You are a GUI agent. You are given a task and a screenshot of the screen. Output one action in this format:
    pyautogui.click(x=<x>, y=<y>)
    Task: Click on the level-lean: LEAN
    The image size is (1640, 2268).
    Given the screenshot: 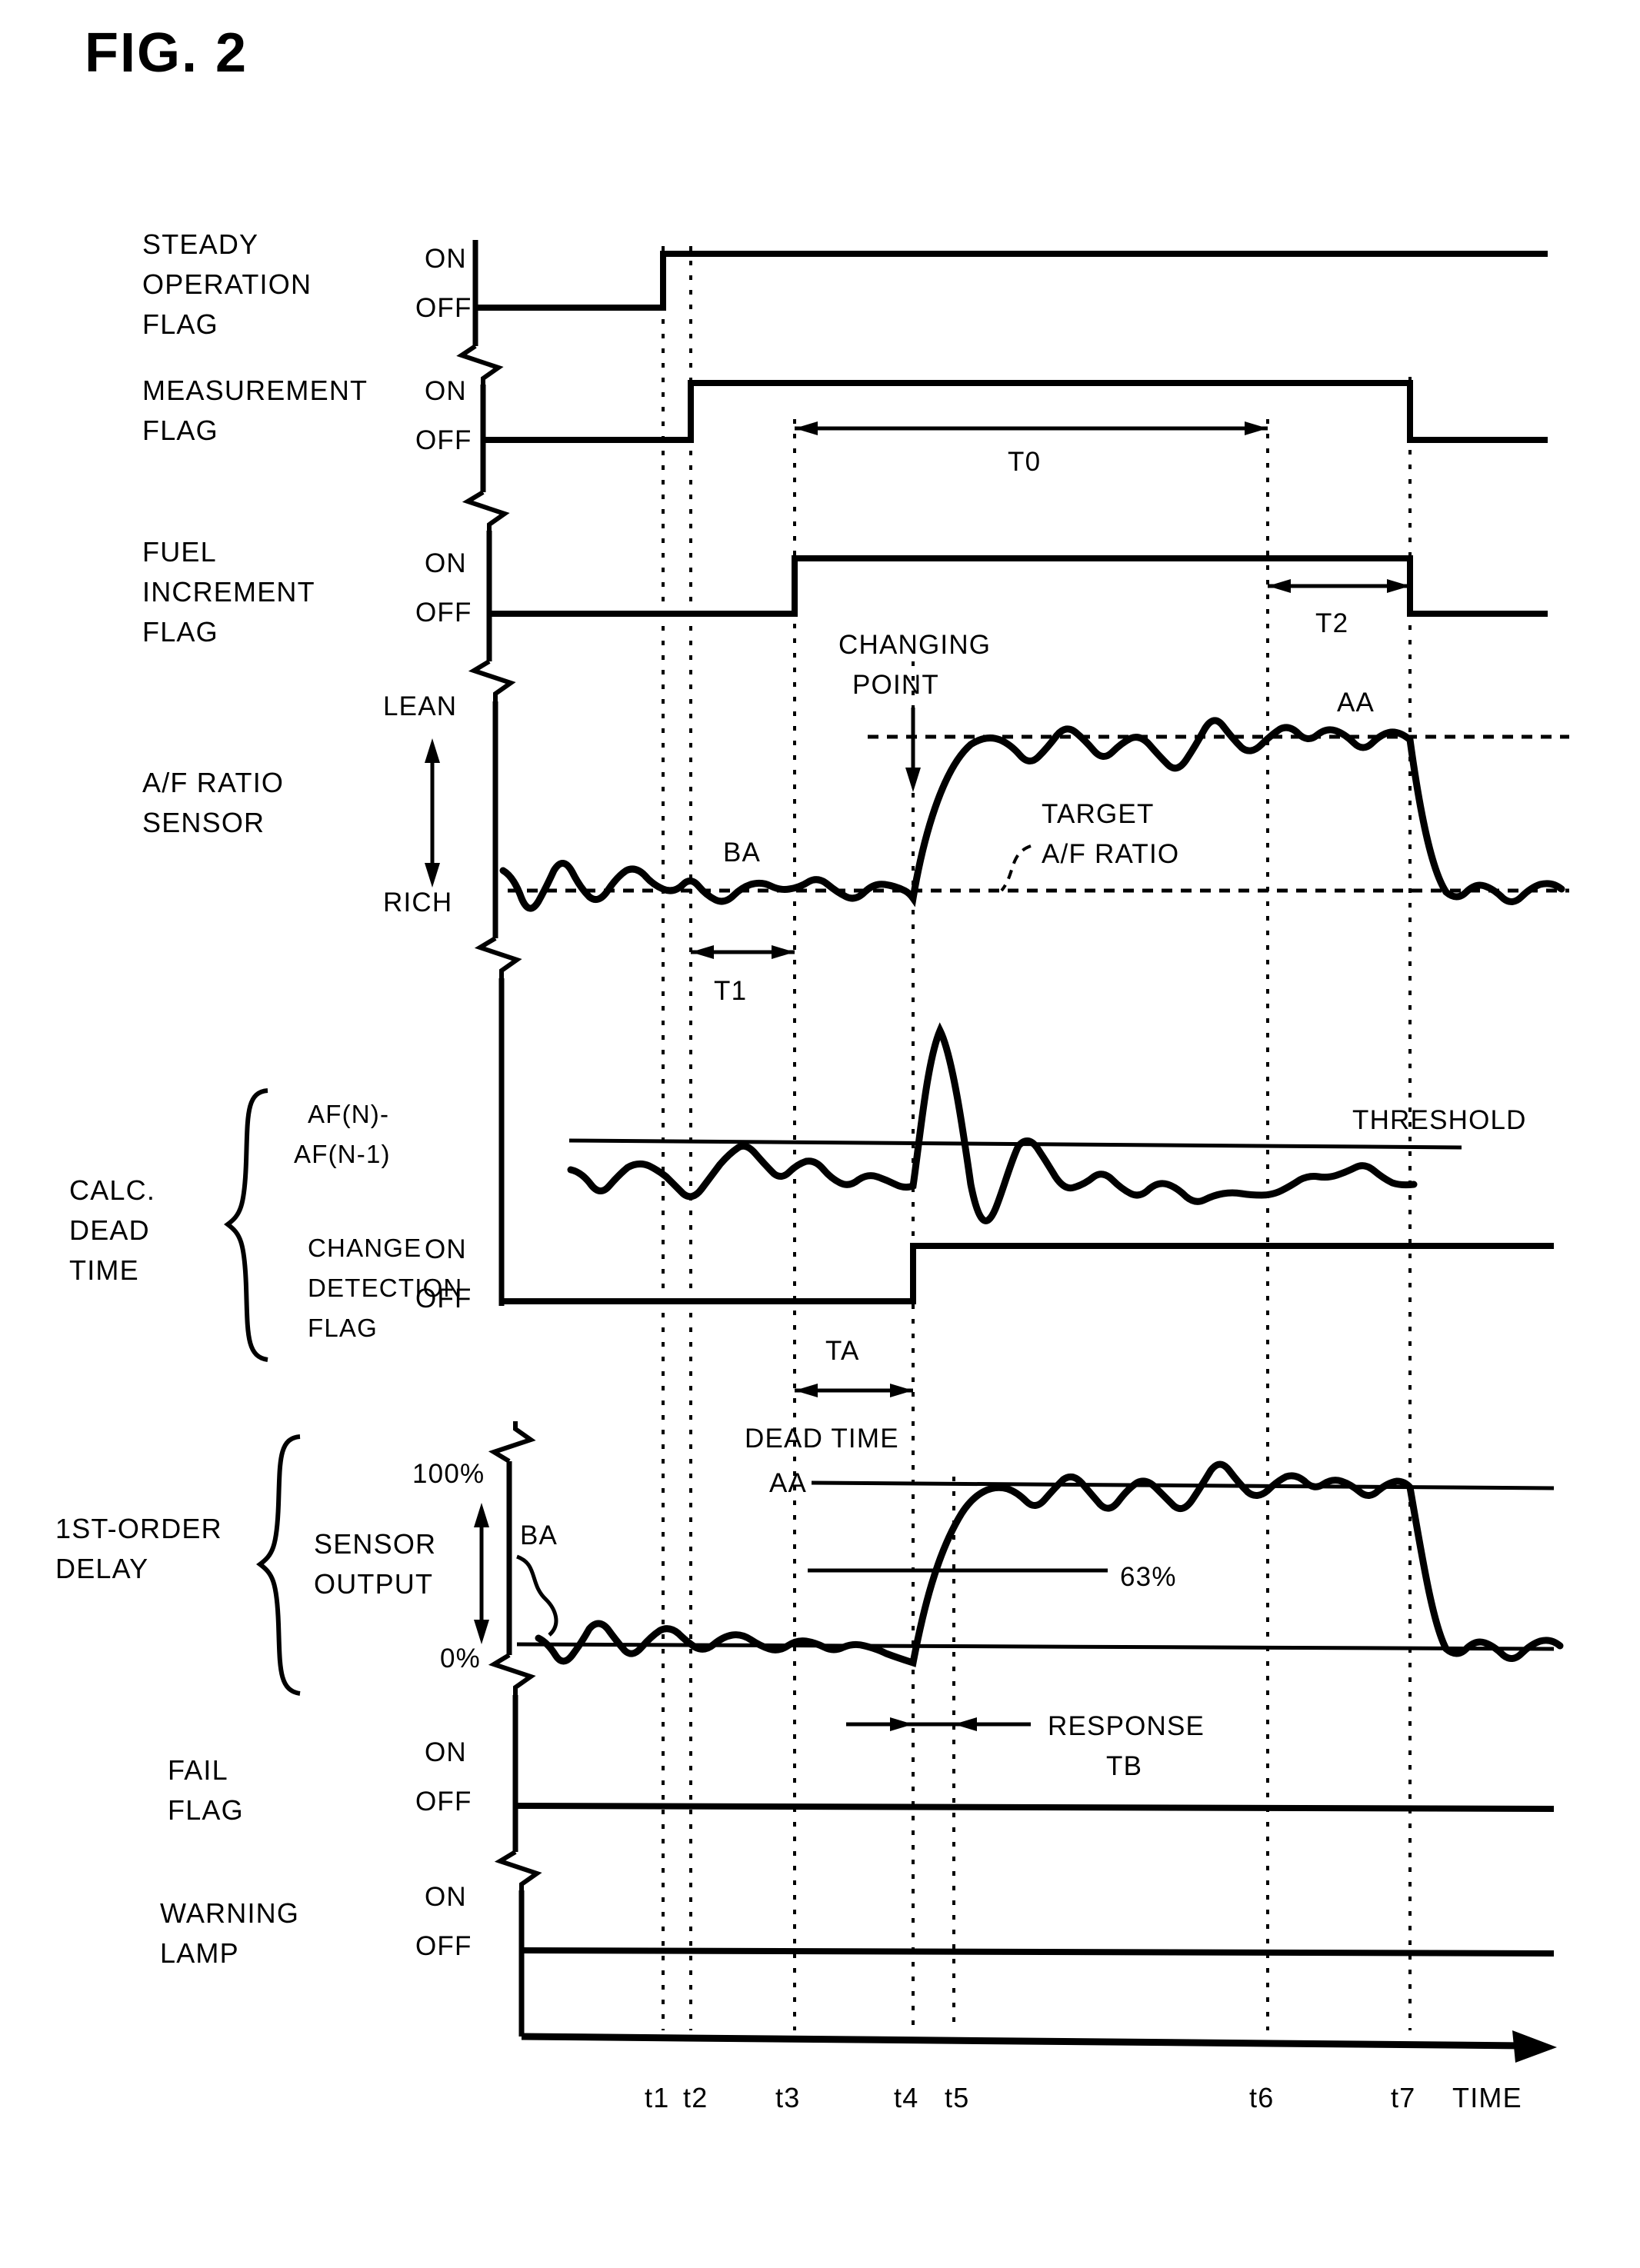 What is the action you would take?
    pyautogui.click(x=420, y=706)
    